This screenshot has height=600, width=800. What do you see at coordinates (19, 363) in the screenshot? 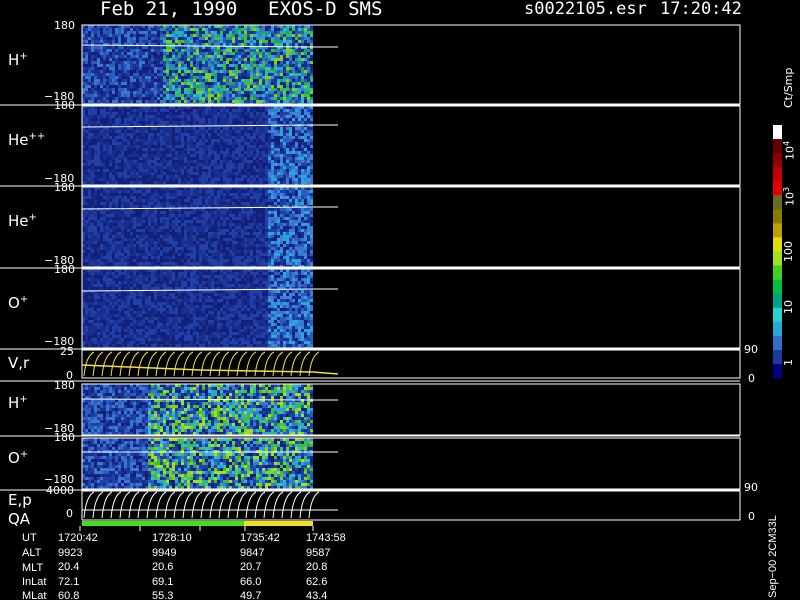
I see `panel-label-v-r: V,r` at bounding box center [19, 363].